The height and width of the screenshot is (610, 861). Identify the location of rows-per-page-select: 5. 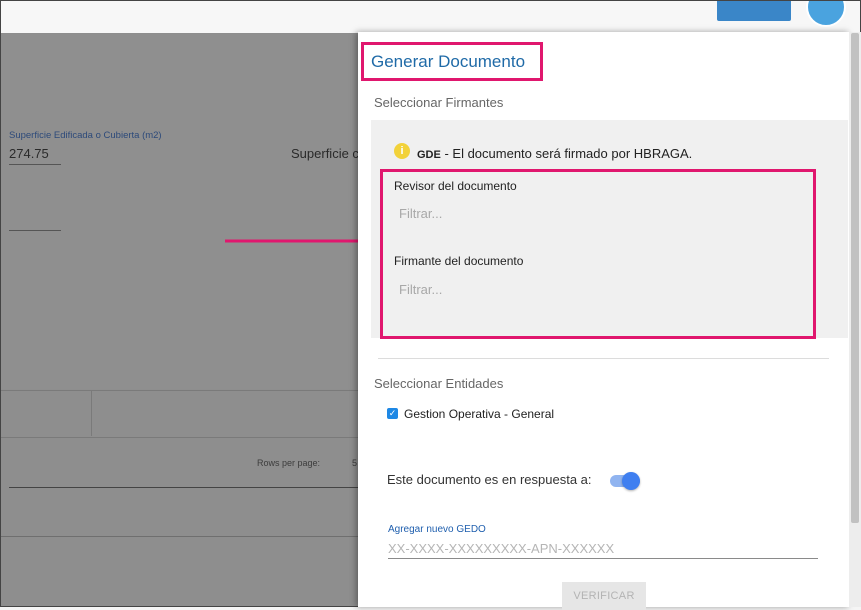
(355, 463).